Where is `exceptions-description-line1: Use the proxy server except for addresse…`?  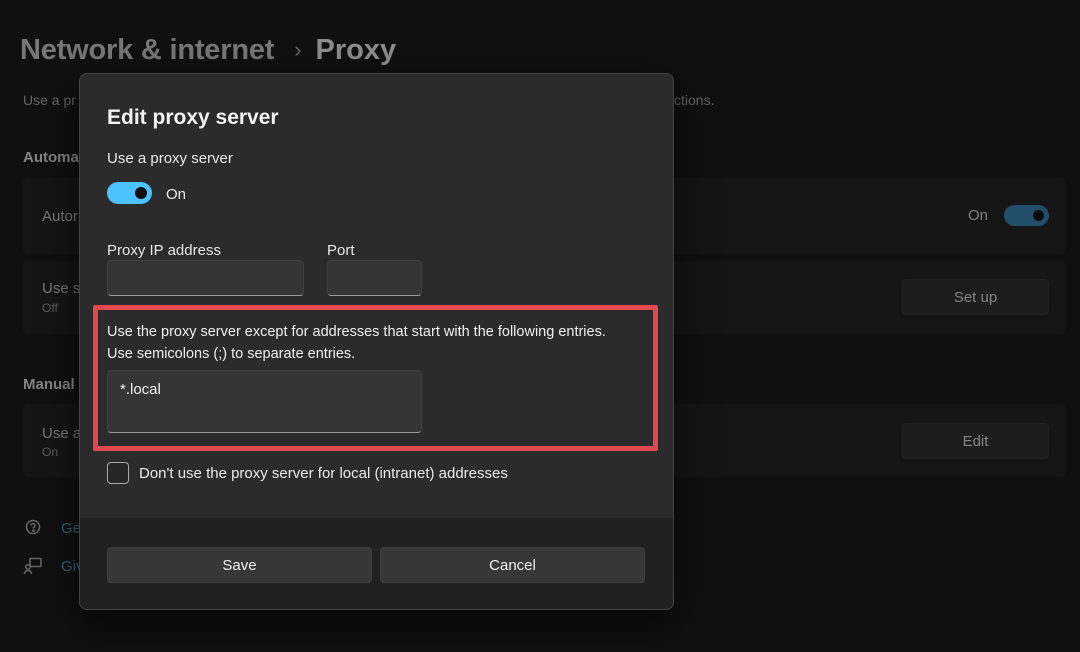
exceptions-description-line1: Use the proxy server except for addresse… is located at coordinates (356, 332).